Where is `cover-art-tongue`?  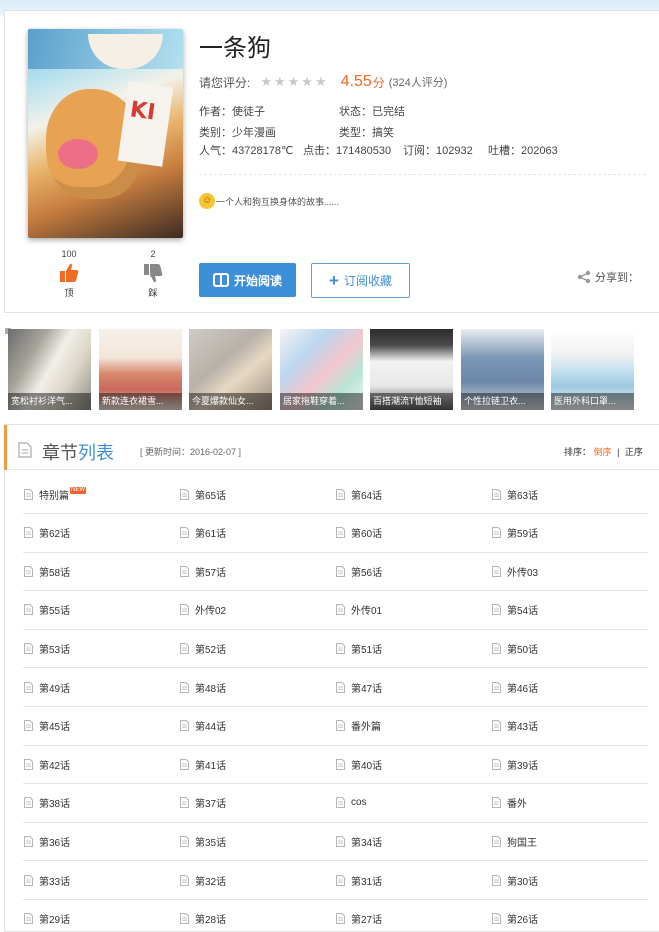
cover-art-tongue is located at coordinates (78, 154).